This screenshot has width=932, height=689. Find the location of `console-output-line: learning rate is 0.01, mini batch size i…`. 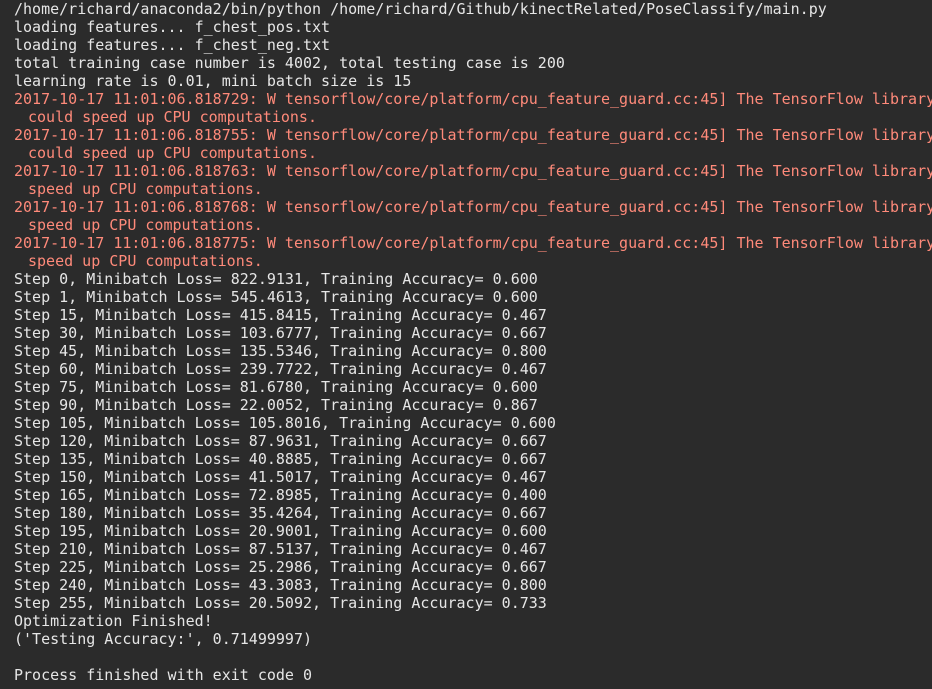

console-output-line: learning rate is 0.01, mini batch size i… is located at coordinates (213, 81).